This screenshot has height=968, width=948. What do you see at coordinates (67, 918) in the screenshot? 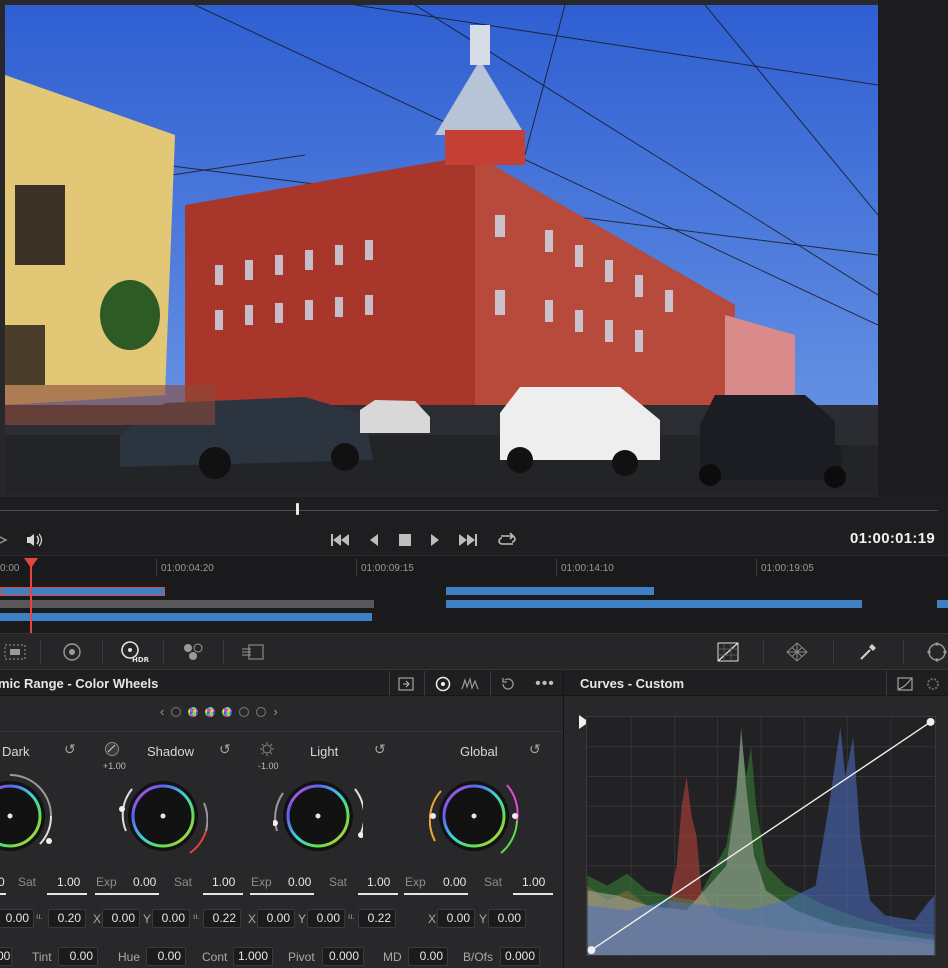
I see `dark-value-field: 0.20` at bounding box center [67, 918].